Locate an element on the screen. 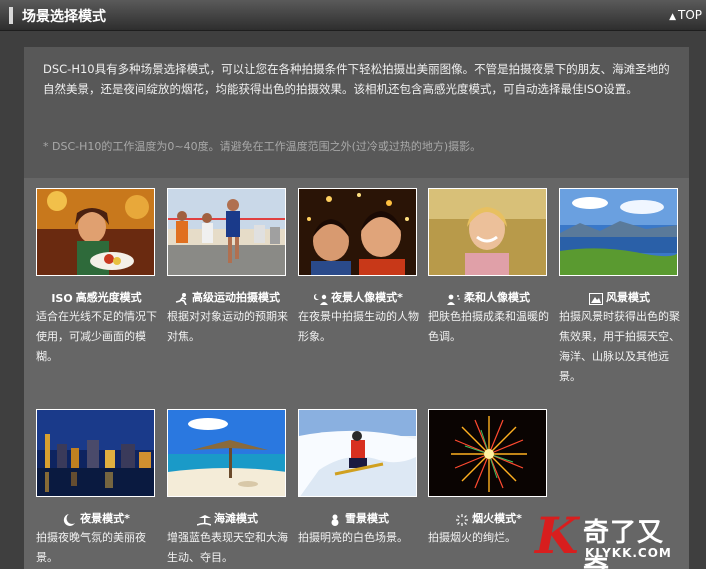  night-portrait-icon is located at coordinates (321, 298).